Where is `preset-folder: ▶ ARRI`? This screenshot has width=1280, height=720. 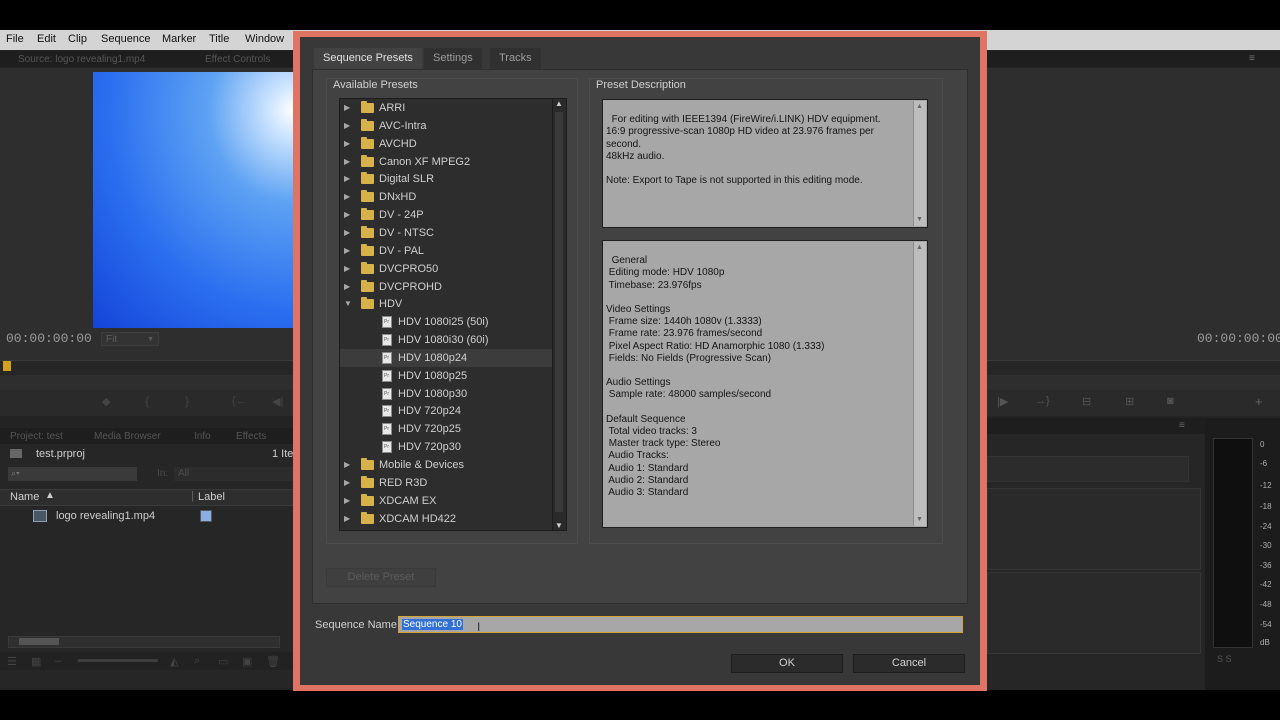
preset-folder: ▶ ARRI is located at coordinates (446, 108).